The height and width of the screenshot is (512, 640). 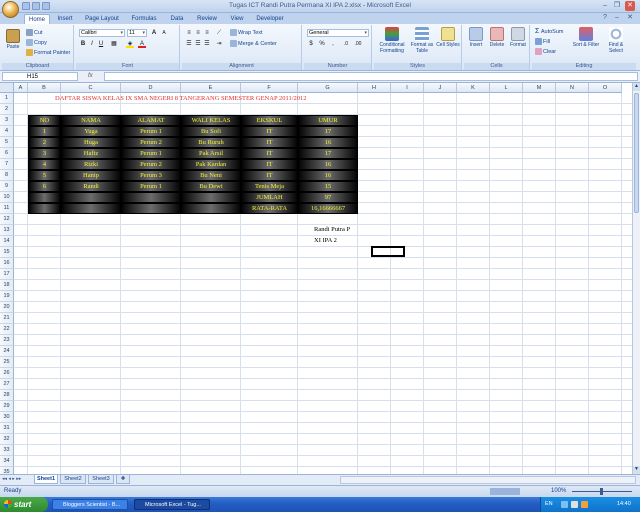 I want to click on ribbon-minimize-icon: –, so click(x=617, y=18).